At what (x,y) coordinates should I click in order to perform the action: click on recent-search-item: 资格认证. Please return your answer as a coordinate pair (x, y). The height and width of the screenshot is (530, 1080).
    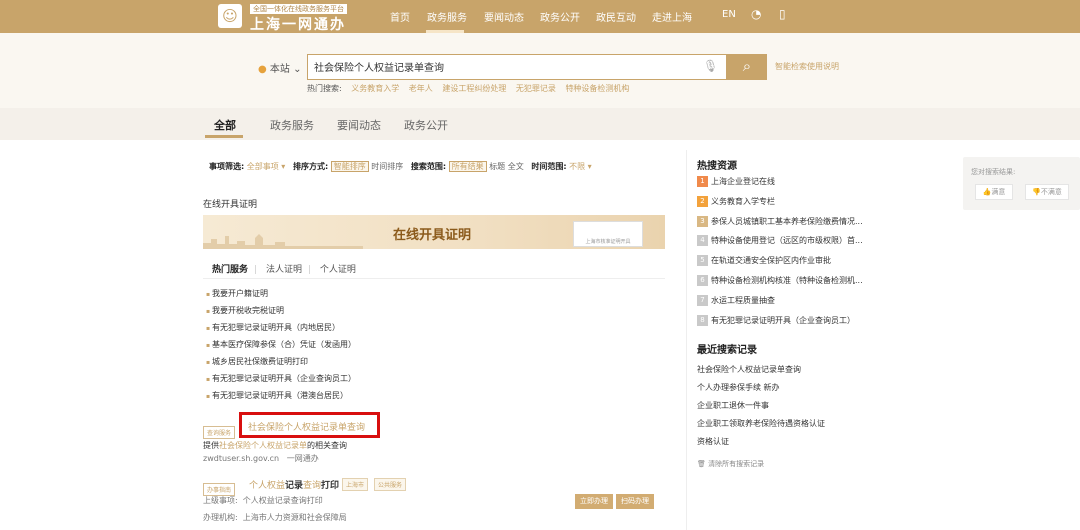
    Looking at the image, I should click on (761, 445).